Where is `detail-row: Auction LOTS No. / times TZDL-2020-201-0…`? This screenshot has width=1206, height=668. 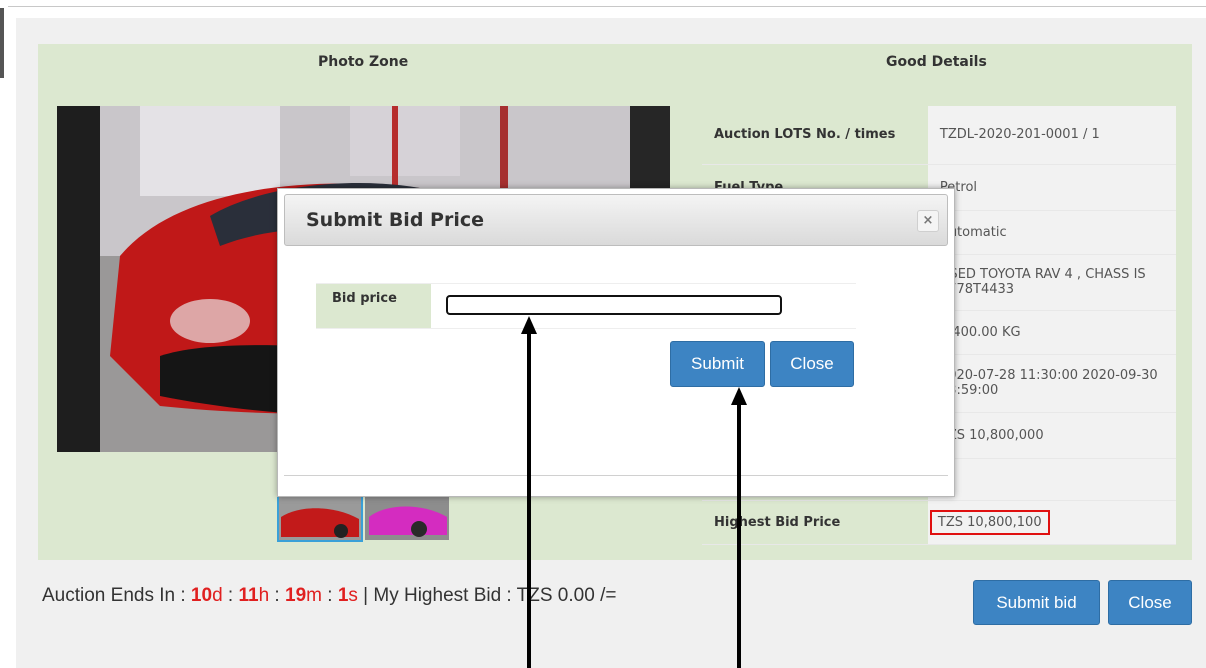 detail-row: Auction LOTS No. / times TZDL-2020-201-0… is located at coordinates (939, 135).